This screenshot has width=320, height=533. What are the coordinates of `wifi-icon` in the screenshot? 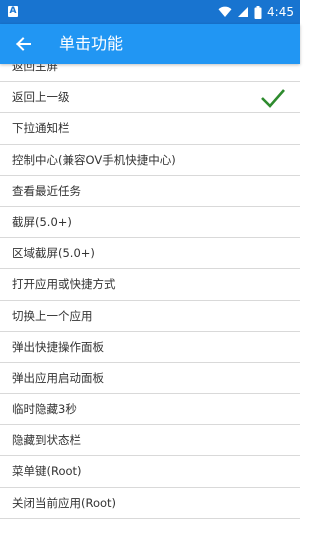 It's located at (225, 11).